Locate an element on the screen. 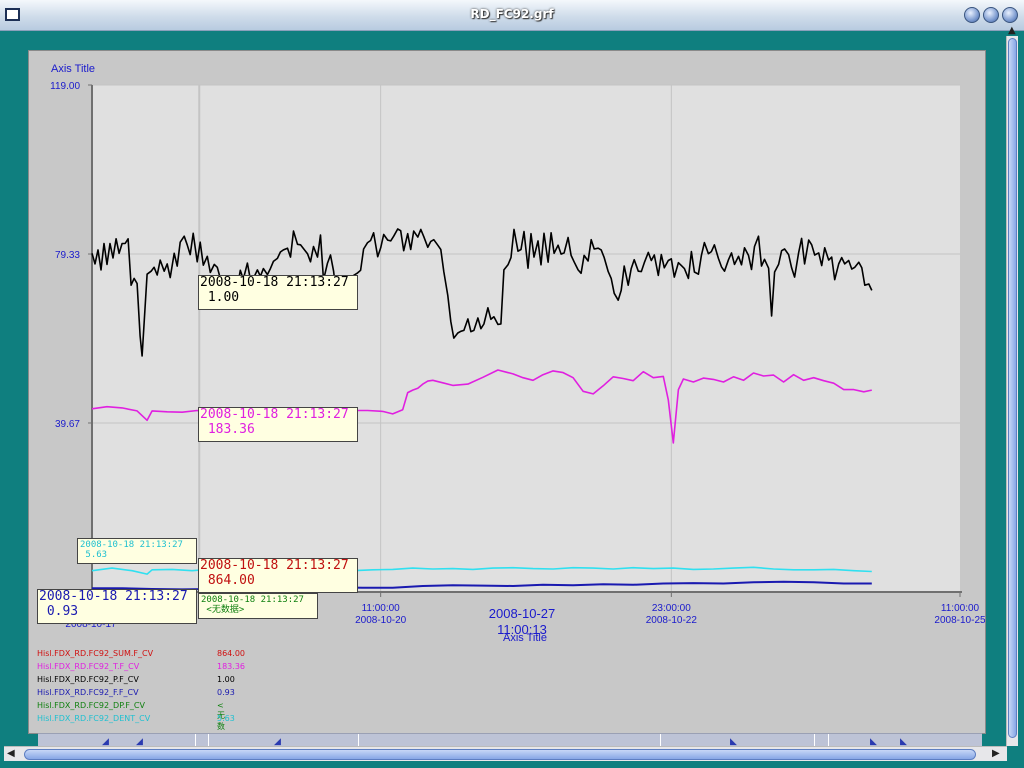 The image size is (1024, 768). y-tick-label: 79.33 is located at coordinates (67, 255).